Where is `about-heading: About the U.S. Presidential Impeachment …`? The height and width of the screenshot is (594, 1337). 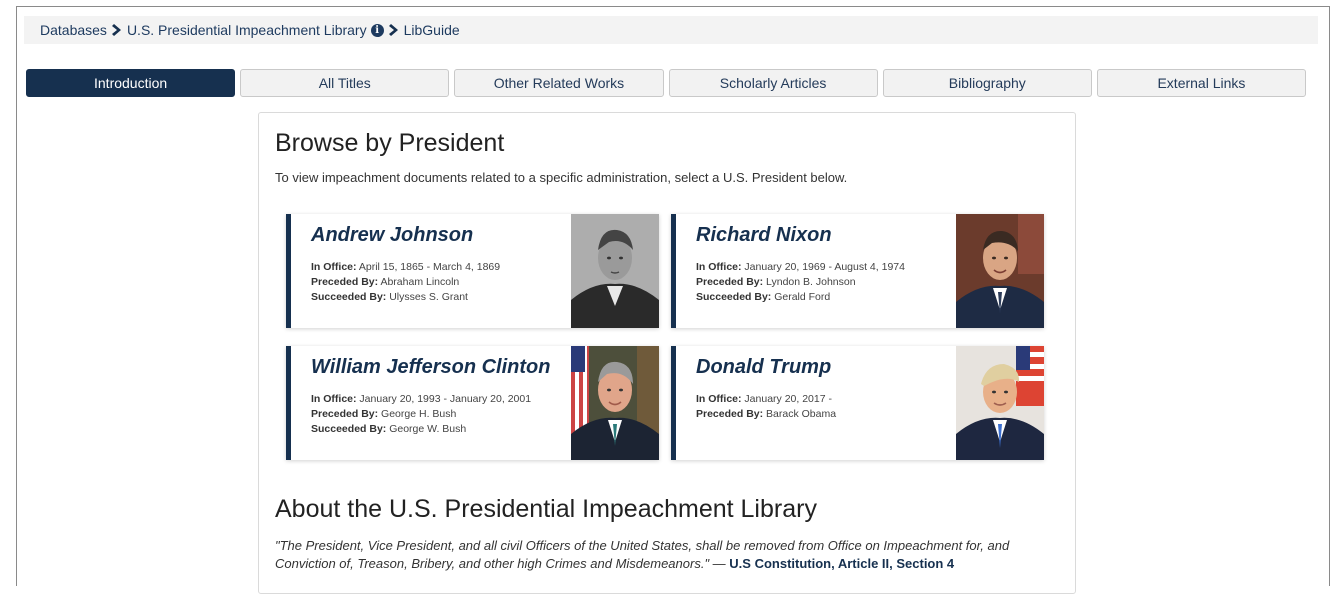 about-heading: About the U.S. Presidential Impeachment … is located at coordinates (546, 509).